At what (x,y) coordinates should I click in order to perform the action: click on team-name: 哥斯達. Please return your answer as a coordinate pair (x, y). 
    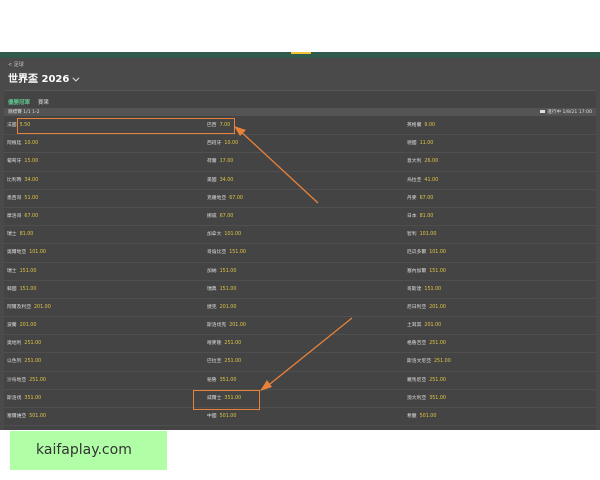
    Looking at the image, I should click on (414, 289).